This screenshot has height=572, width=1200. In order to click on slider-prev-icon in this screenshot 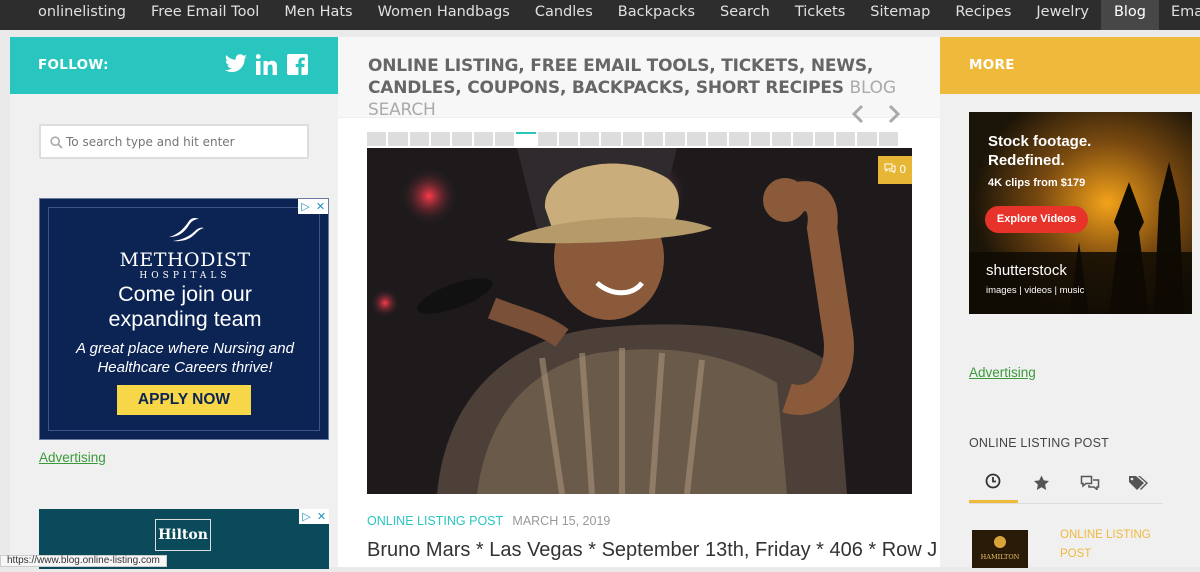, I will do `click(858, 117)`.